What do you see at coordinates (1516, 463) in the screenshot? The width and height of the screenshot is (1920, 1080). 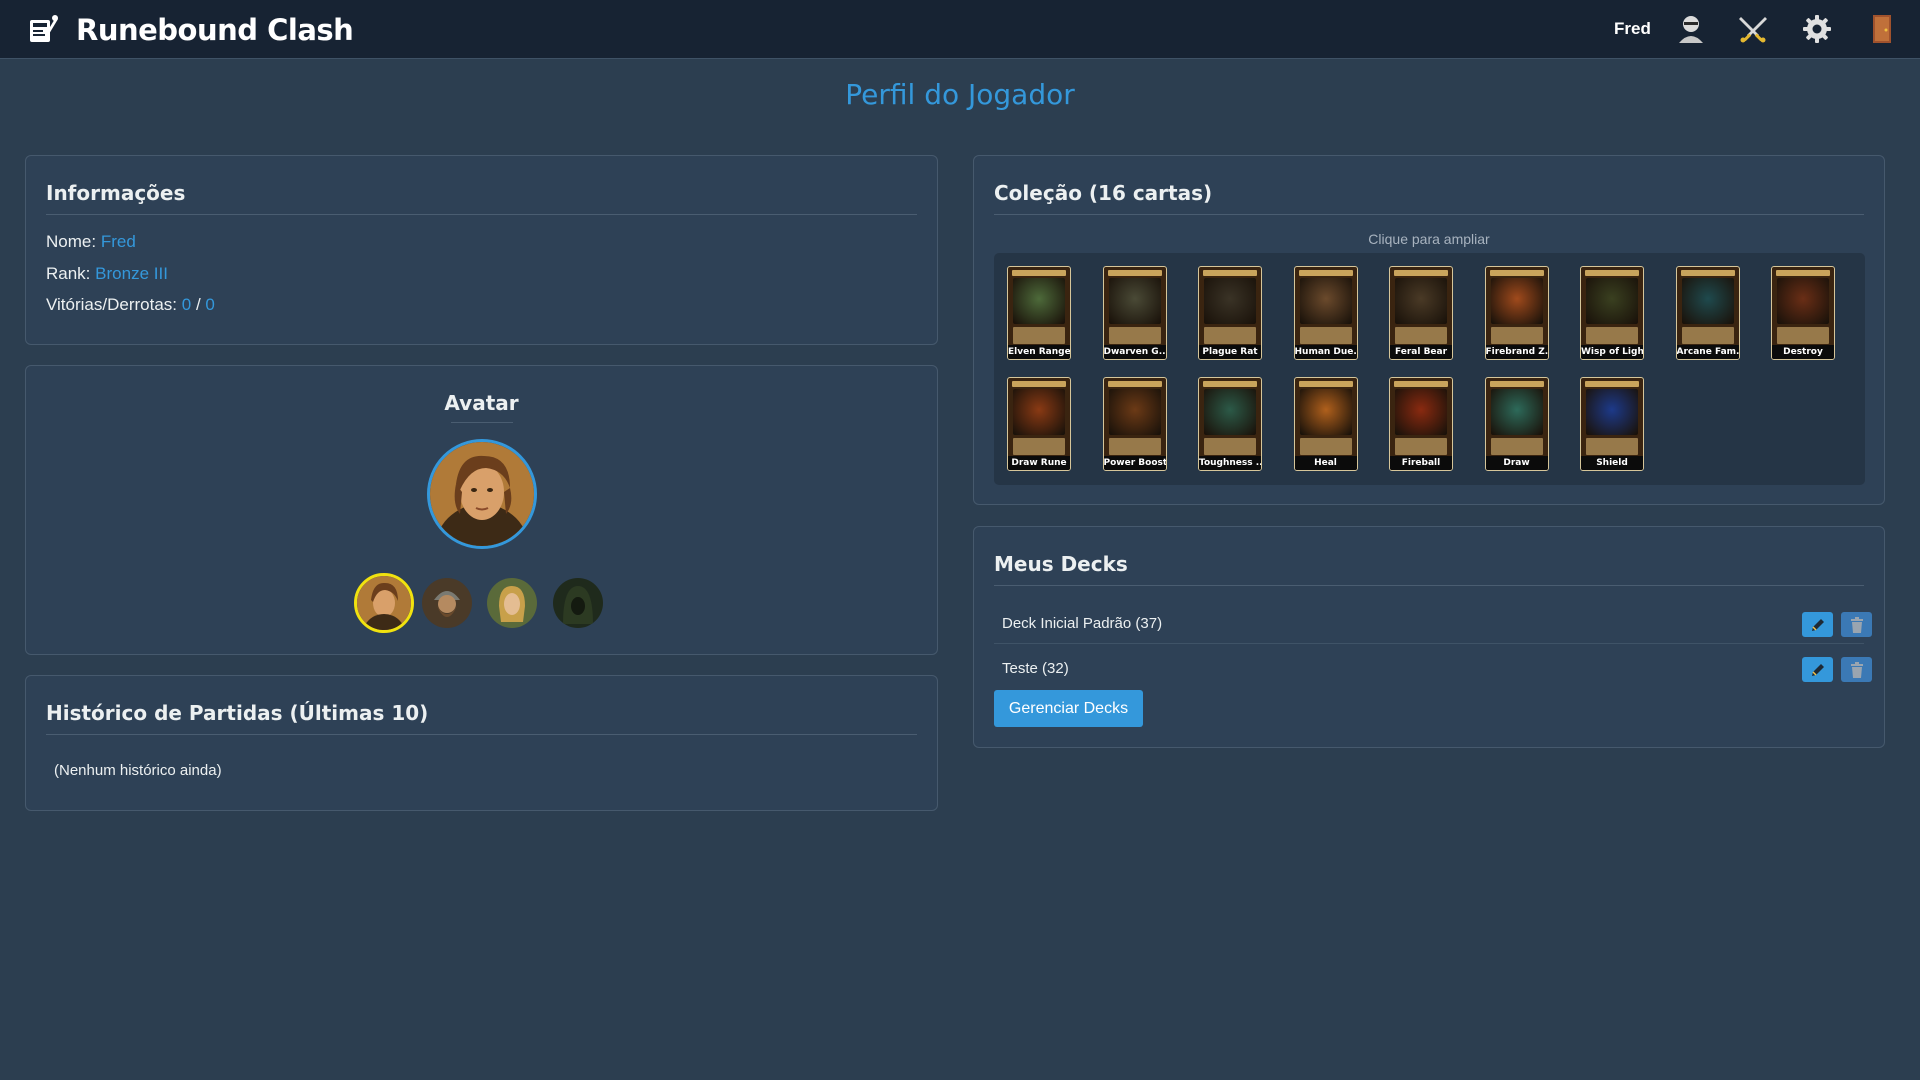 I see `card-name: Draw` at bounding box center [1516, 463].